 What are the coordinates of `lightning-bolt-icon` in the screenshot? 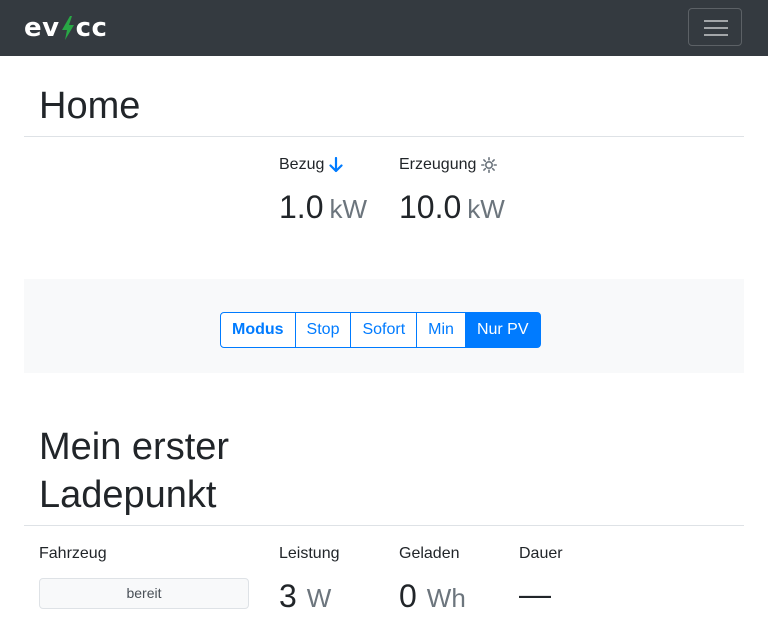 It's located at (67, 28).